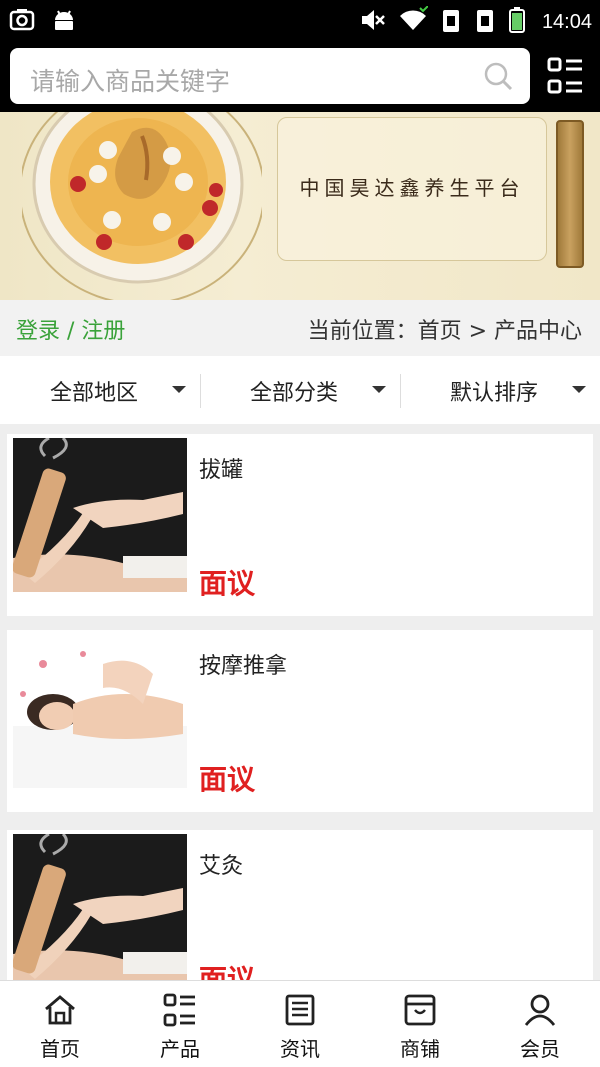  I want to click on nav-news: 资讯, so click(300, 1024).